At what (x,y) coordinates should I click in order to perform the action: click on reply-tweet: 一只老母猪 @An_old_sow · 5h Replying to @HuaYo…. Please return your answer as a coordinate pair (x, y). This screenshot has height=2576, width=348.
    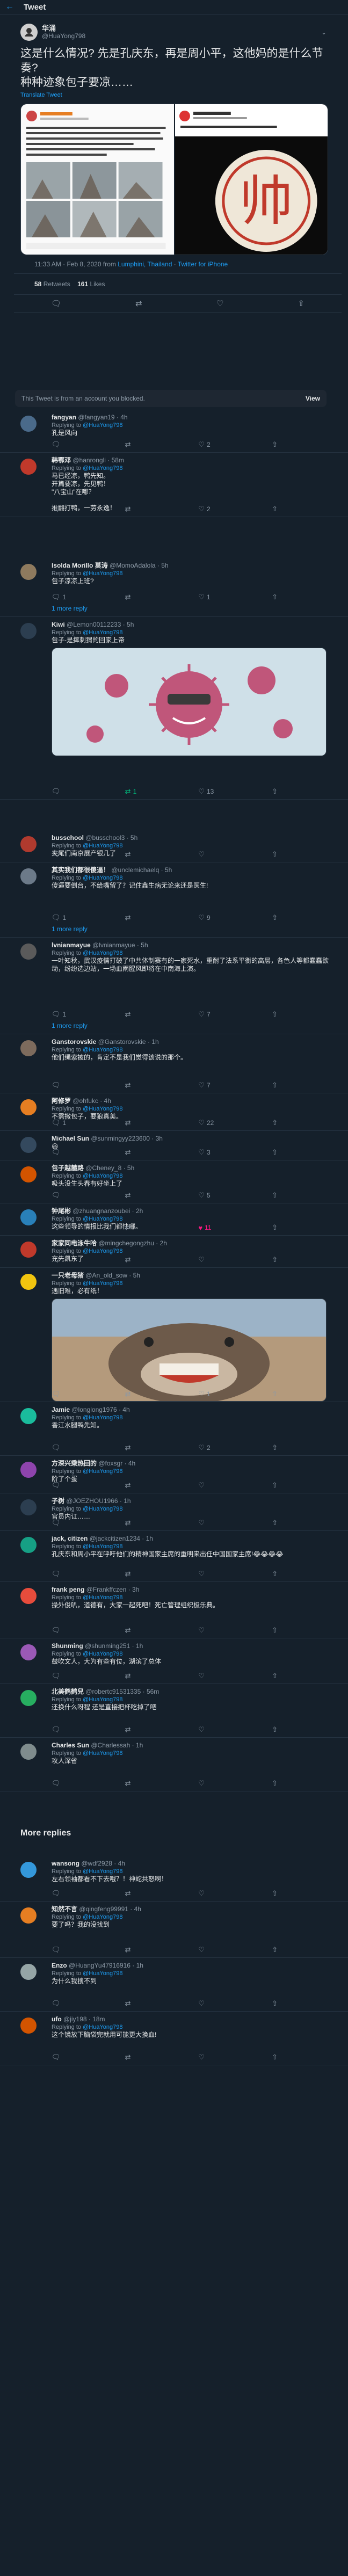
    Looking at the image, I should click on (174, 1334).